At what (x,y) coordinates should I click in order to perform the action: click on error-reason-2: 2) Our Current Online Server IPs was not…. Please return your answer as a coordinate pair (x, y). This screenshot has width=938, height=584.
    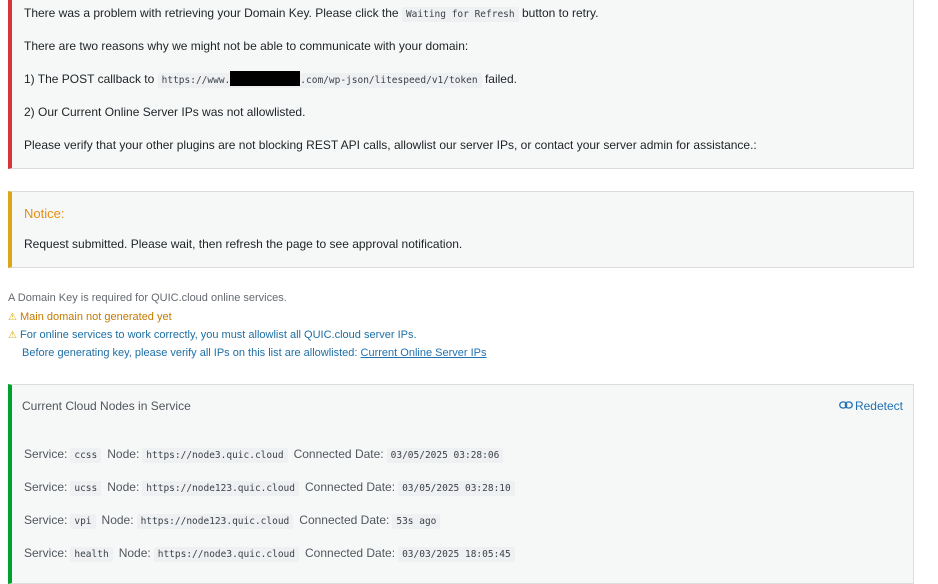
    Looking at the image, I should click on (165, 112).